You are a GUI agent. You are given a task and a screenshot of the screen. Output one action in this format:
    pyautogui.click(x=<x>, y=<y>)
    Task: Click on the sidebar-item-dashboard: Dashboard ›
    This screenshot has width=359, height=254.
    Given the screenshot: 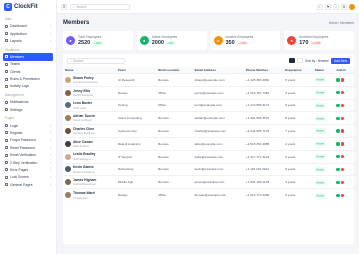 What is the action you would take?
    pyautogui.click(x=28, y=26)
    